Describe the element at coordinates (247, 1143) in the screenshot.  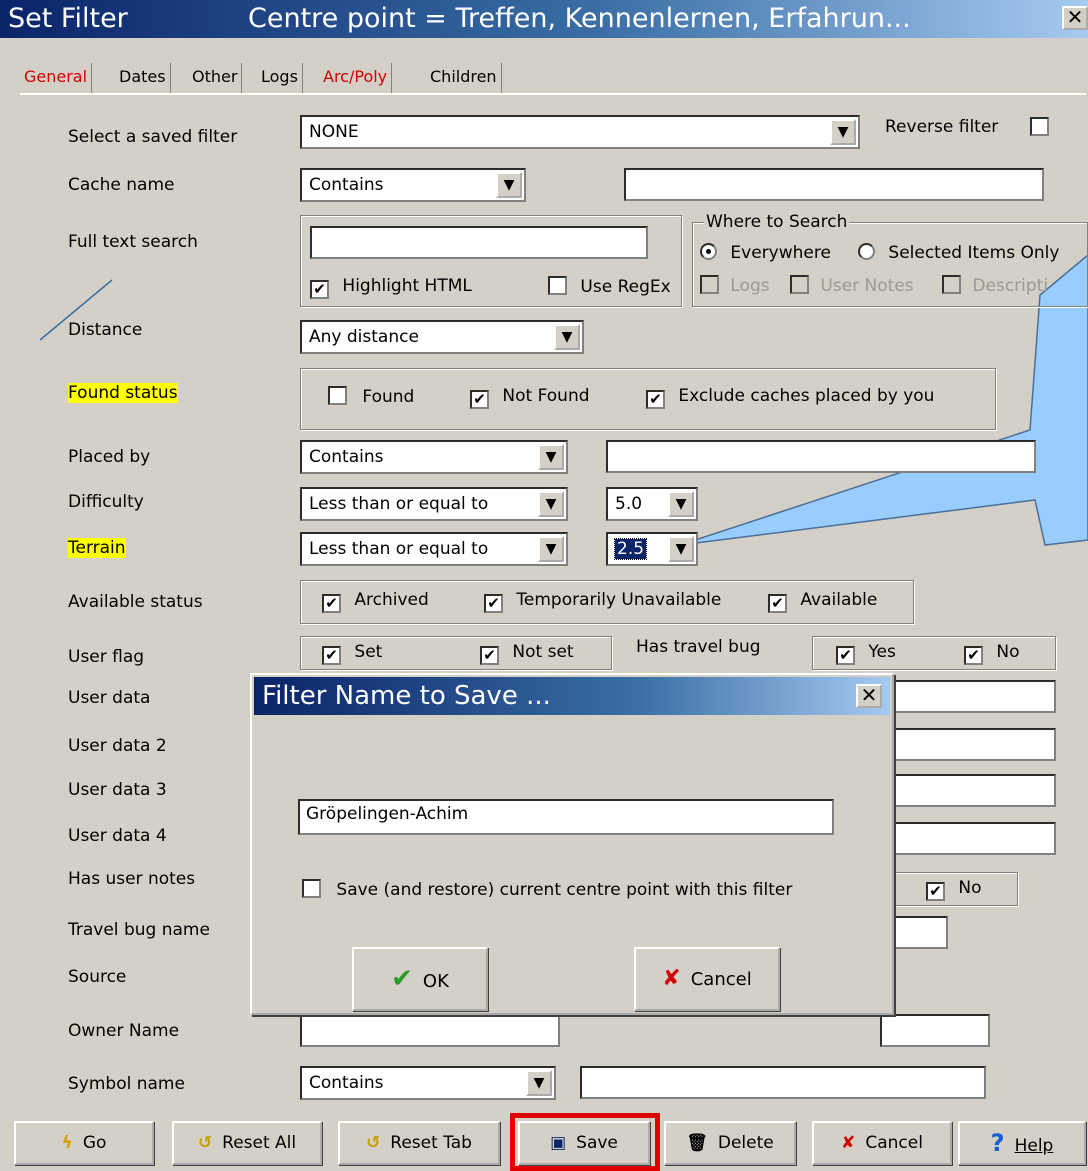
I see `reset-all-button: ↺ Reset All` at that location.